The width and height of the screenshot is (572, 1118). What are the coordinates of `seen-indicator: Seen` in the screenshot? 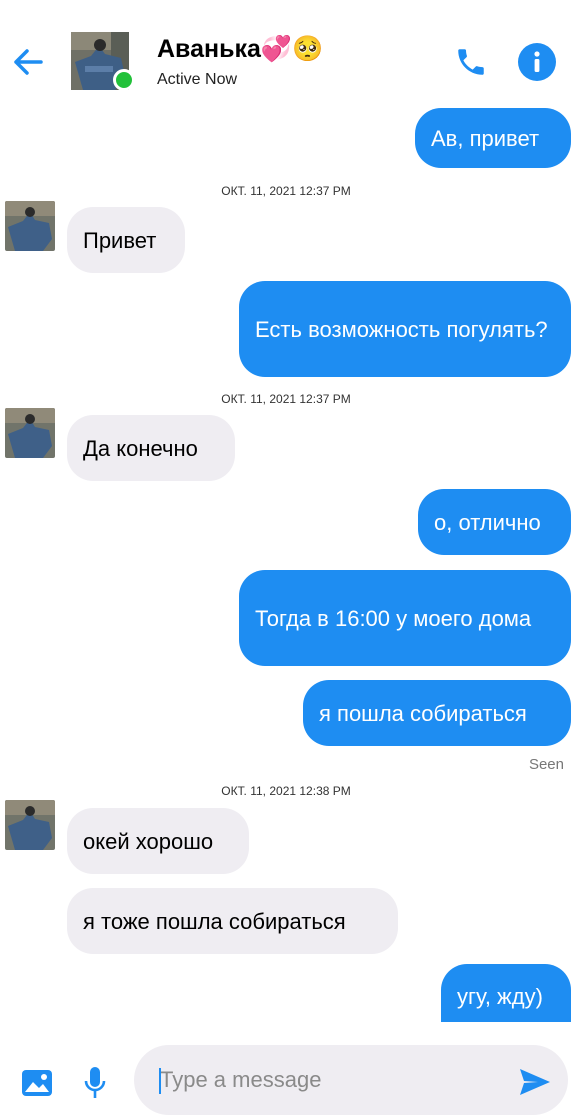 It's located at (546, 764).